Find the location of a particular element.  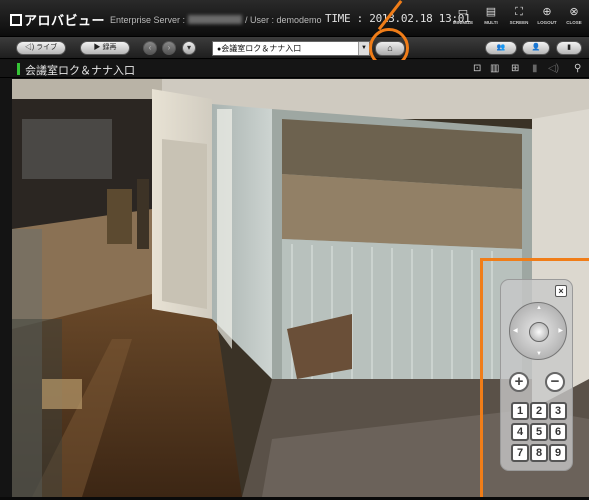

screen-icon: ⛶ is located at coordinates (519, 12).